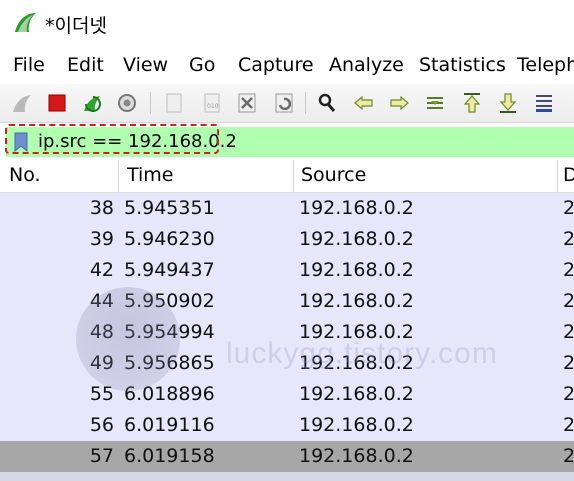 This screenshot has height=481, width=574. I want to click on shark-fin-start-icon, so click(22, 103).